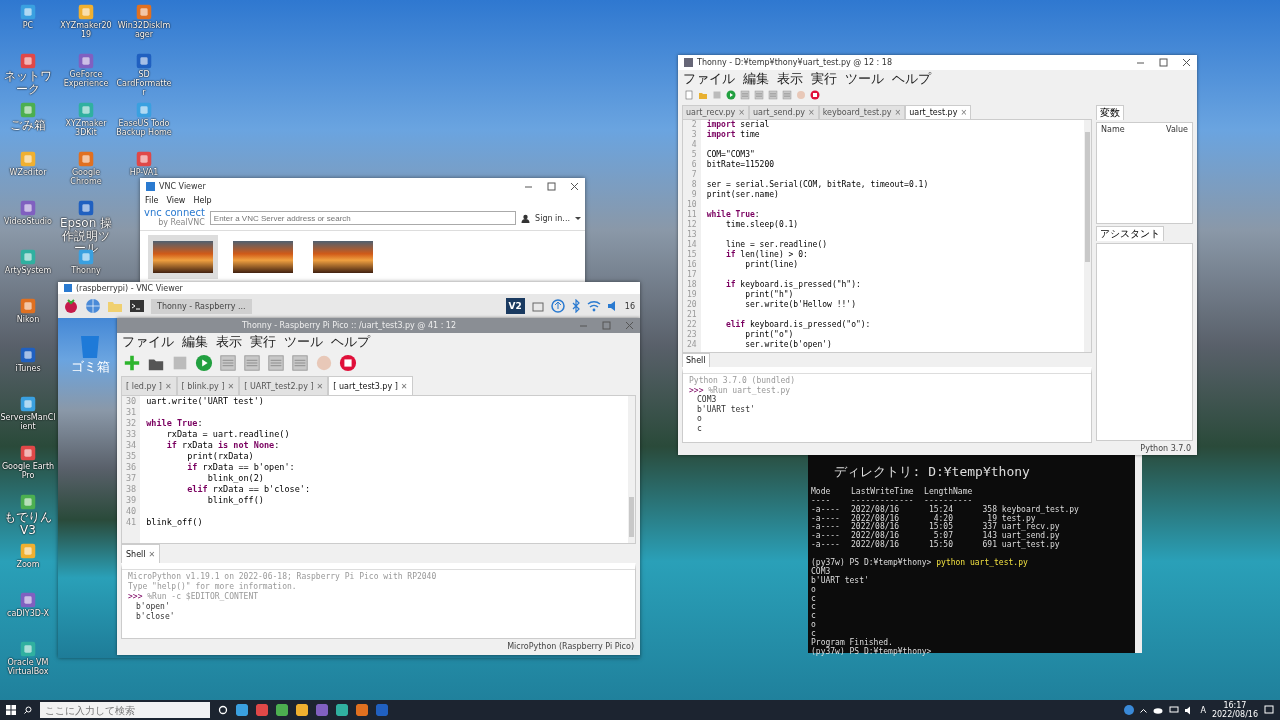  I want to click on icon-label: Oracle VM VirtualBox, so click(28, 667).